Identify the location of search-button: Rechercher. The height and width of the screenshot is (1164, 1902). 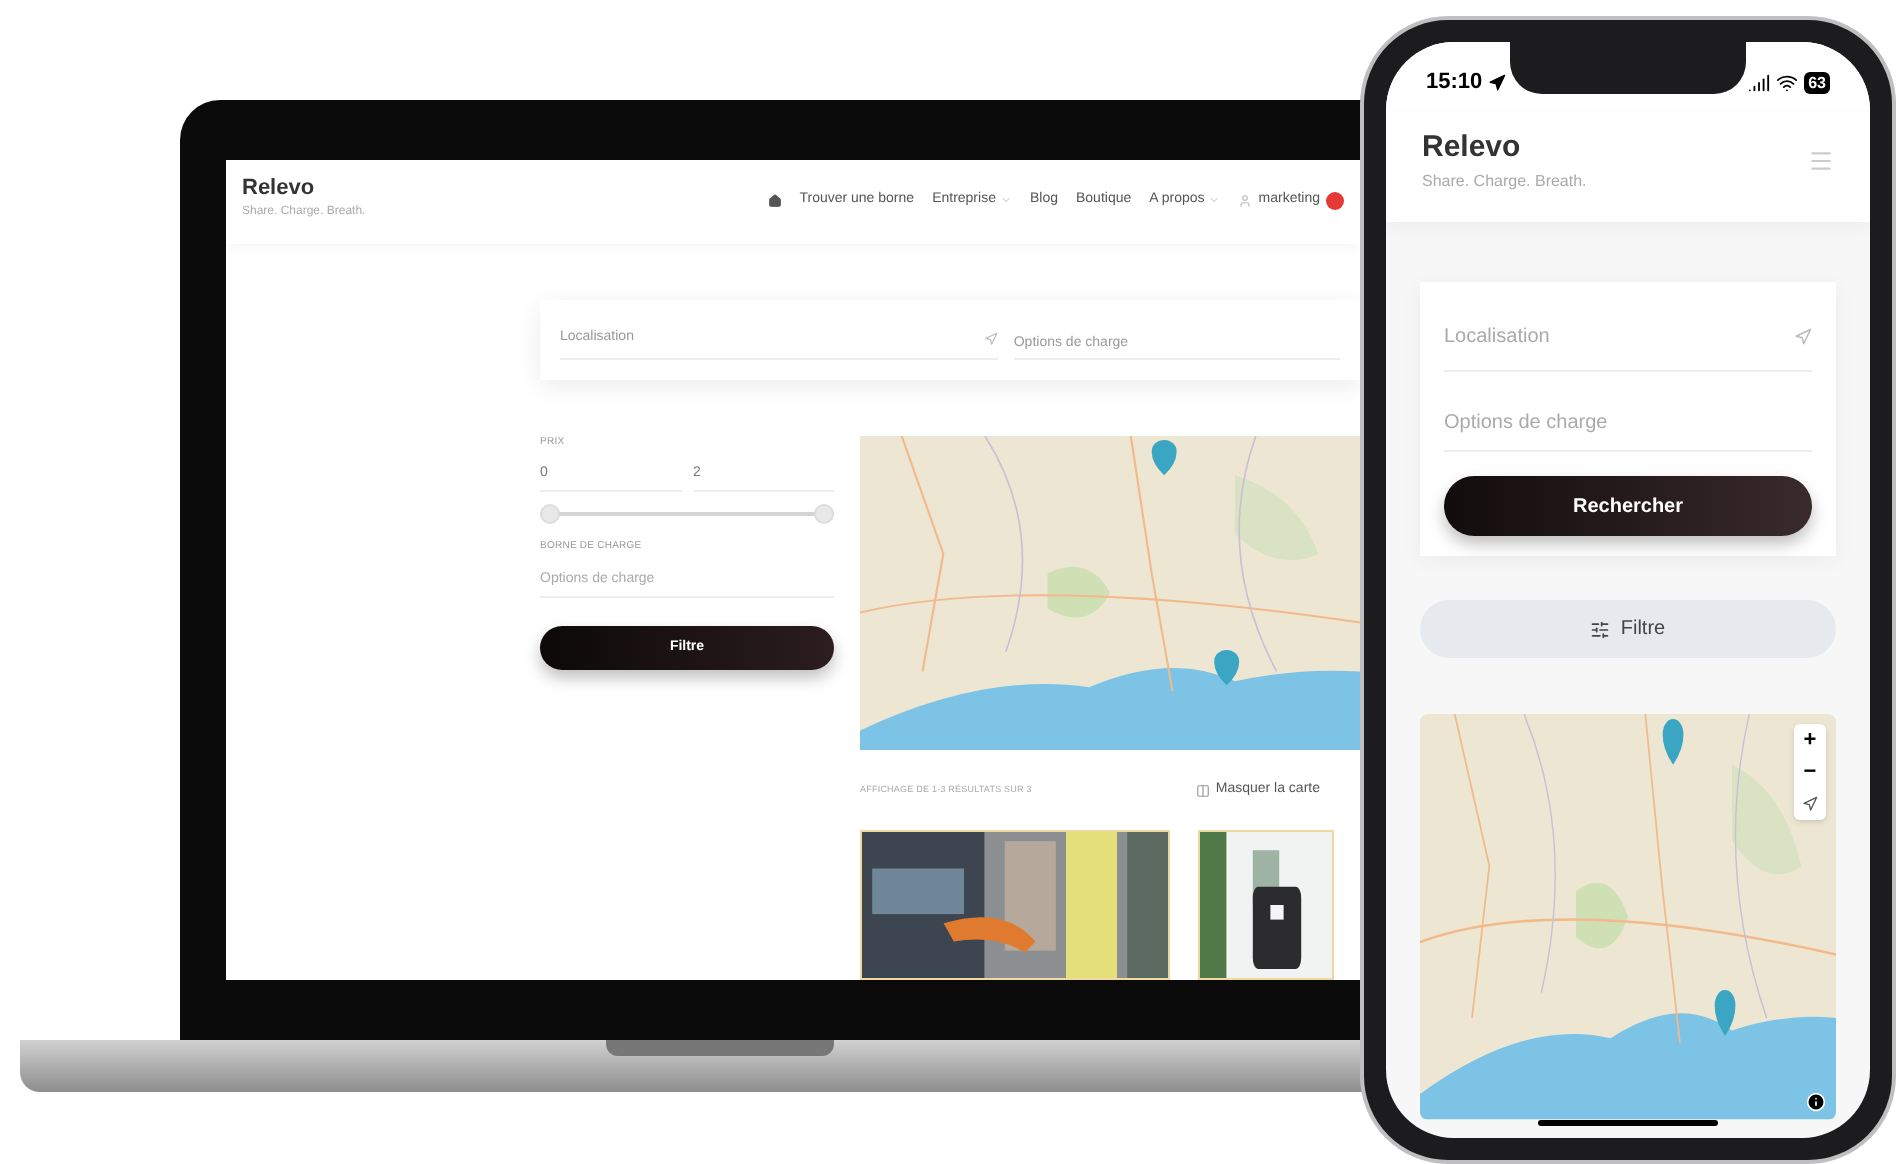
(1628, 506).